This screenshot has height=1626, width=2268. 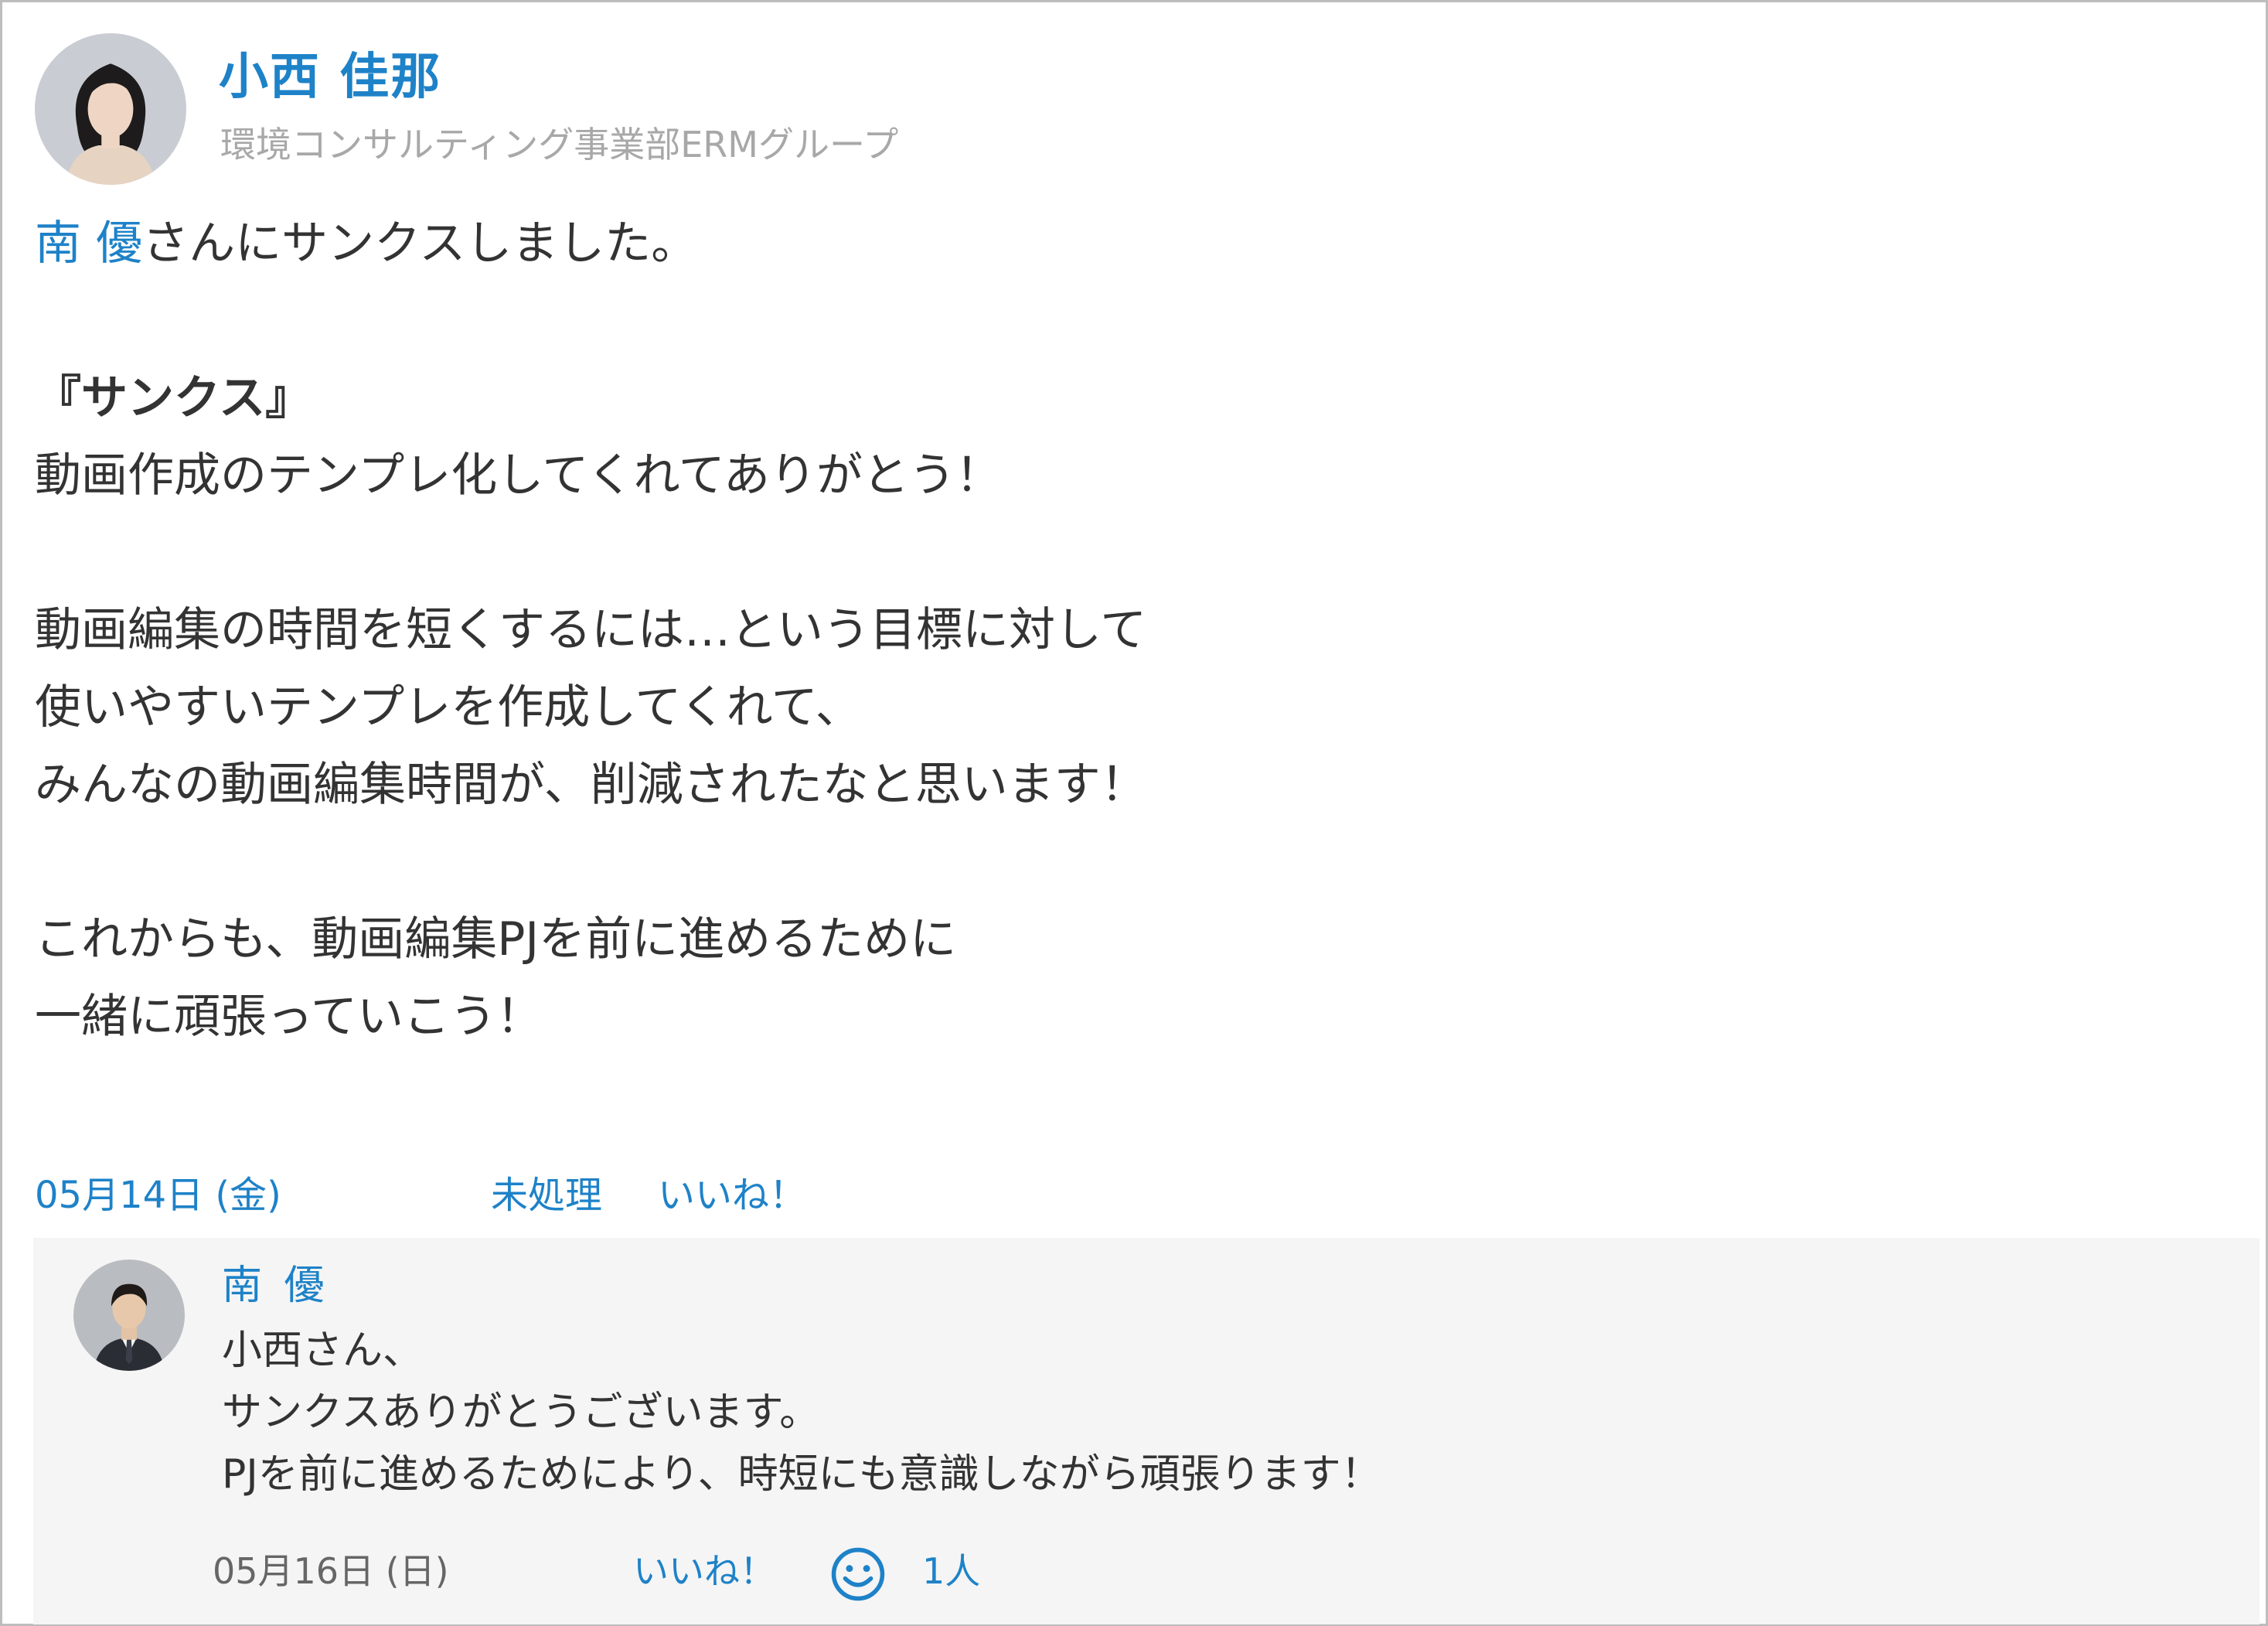 What do you see at coordinates (448, 707) in the screenshot?
I see `post-line: 使いやすいテンプレを作成してくれて、` at bounding box center [448, 707].